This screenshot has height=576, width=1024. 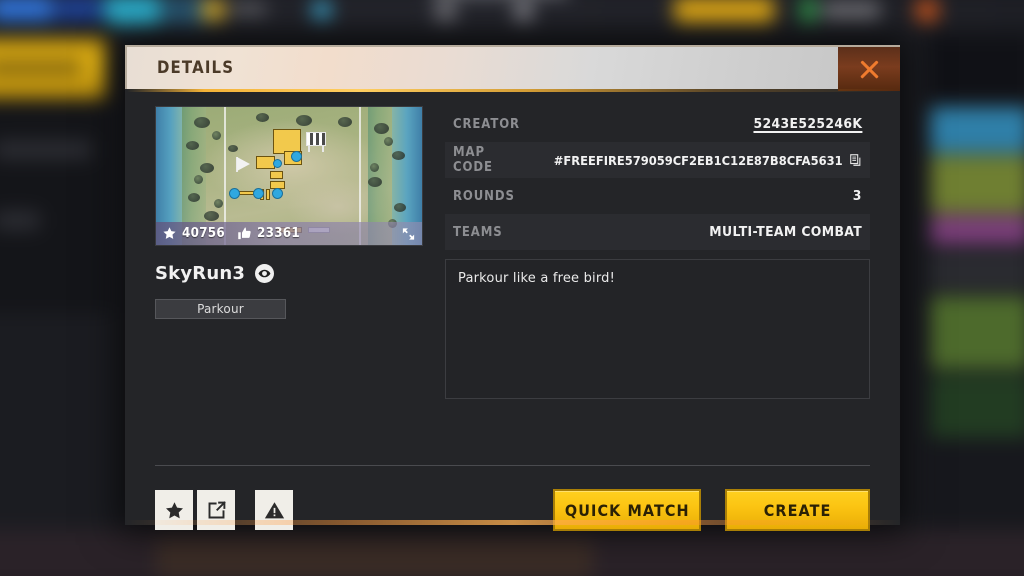 I want to click on likes-stat: 23361, so click(x=270, y=233).